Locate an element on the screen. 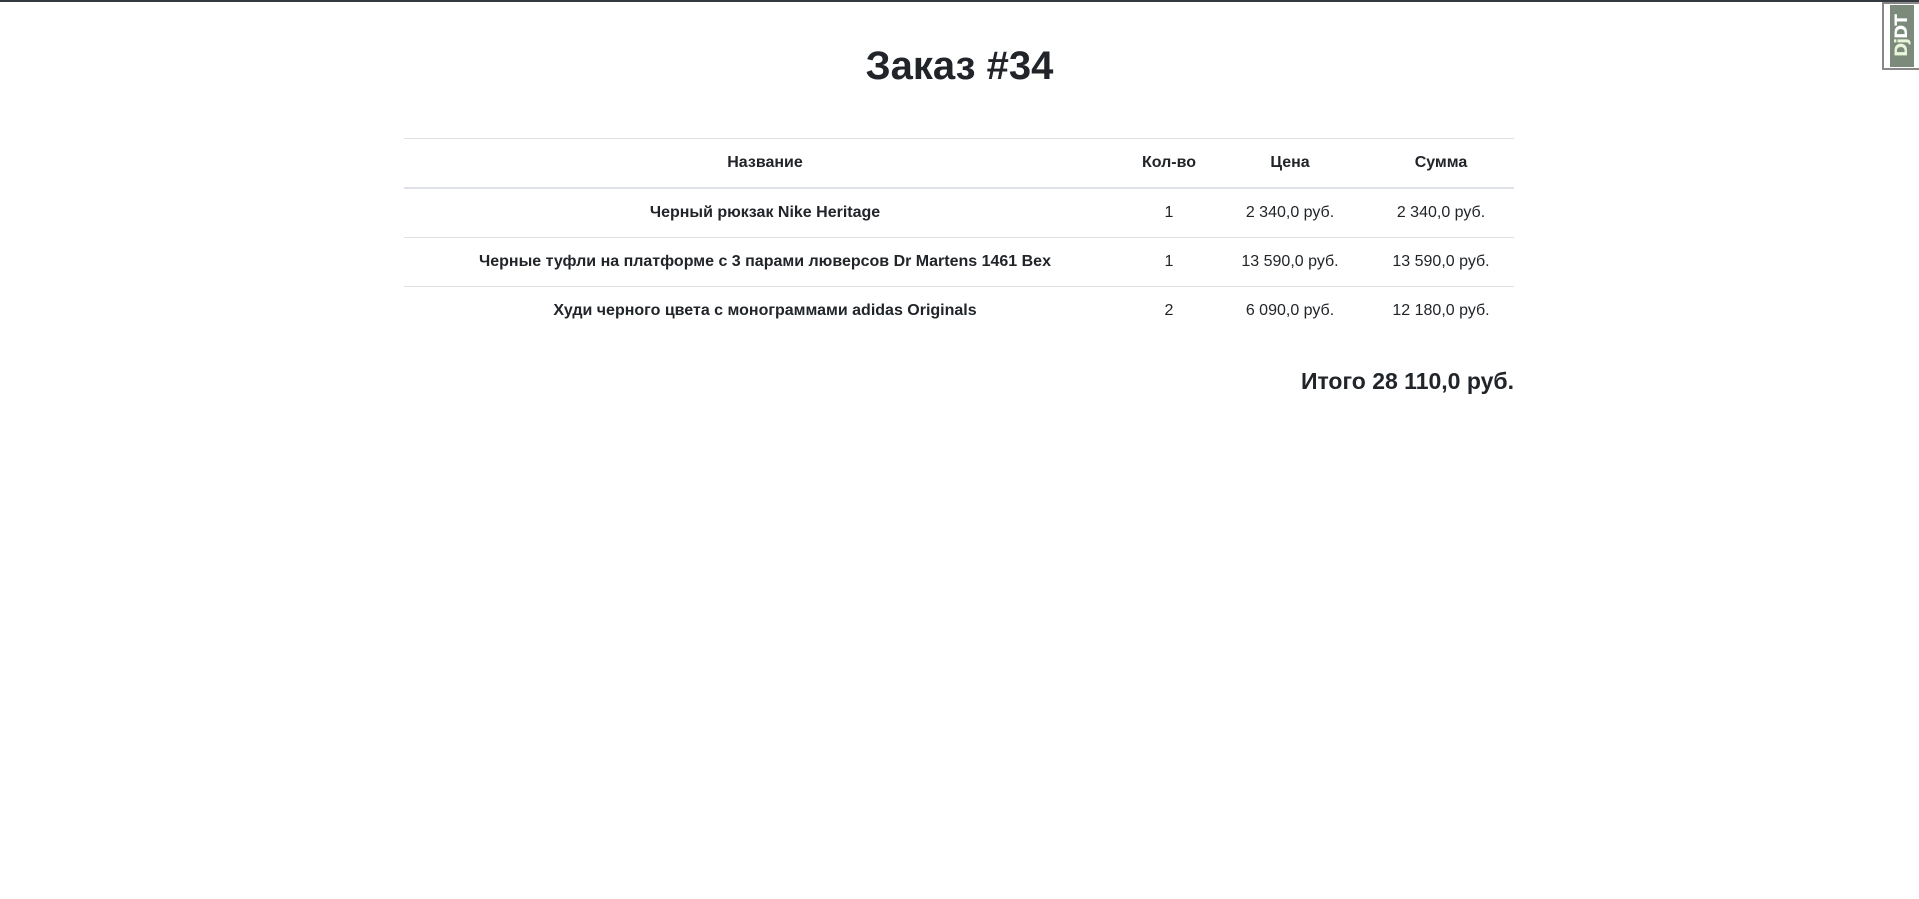 The width and height of the screenshot is (1919, 899). order-total: Итого 28 110,0 руб. is located at coordinates (1407, 381).